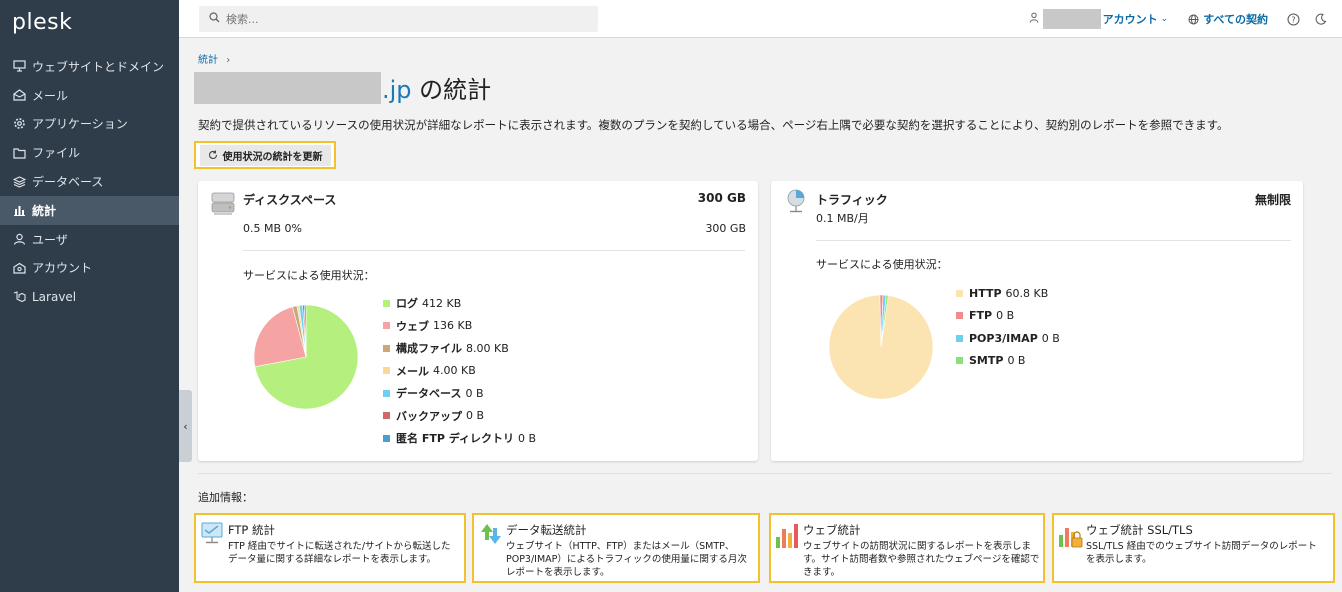  I want to click on legend-value: 8.00 KB, so click(487, 348).